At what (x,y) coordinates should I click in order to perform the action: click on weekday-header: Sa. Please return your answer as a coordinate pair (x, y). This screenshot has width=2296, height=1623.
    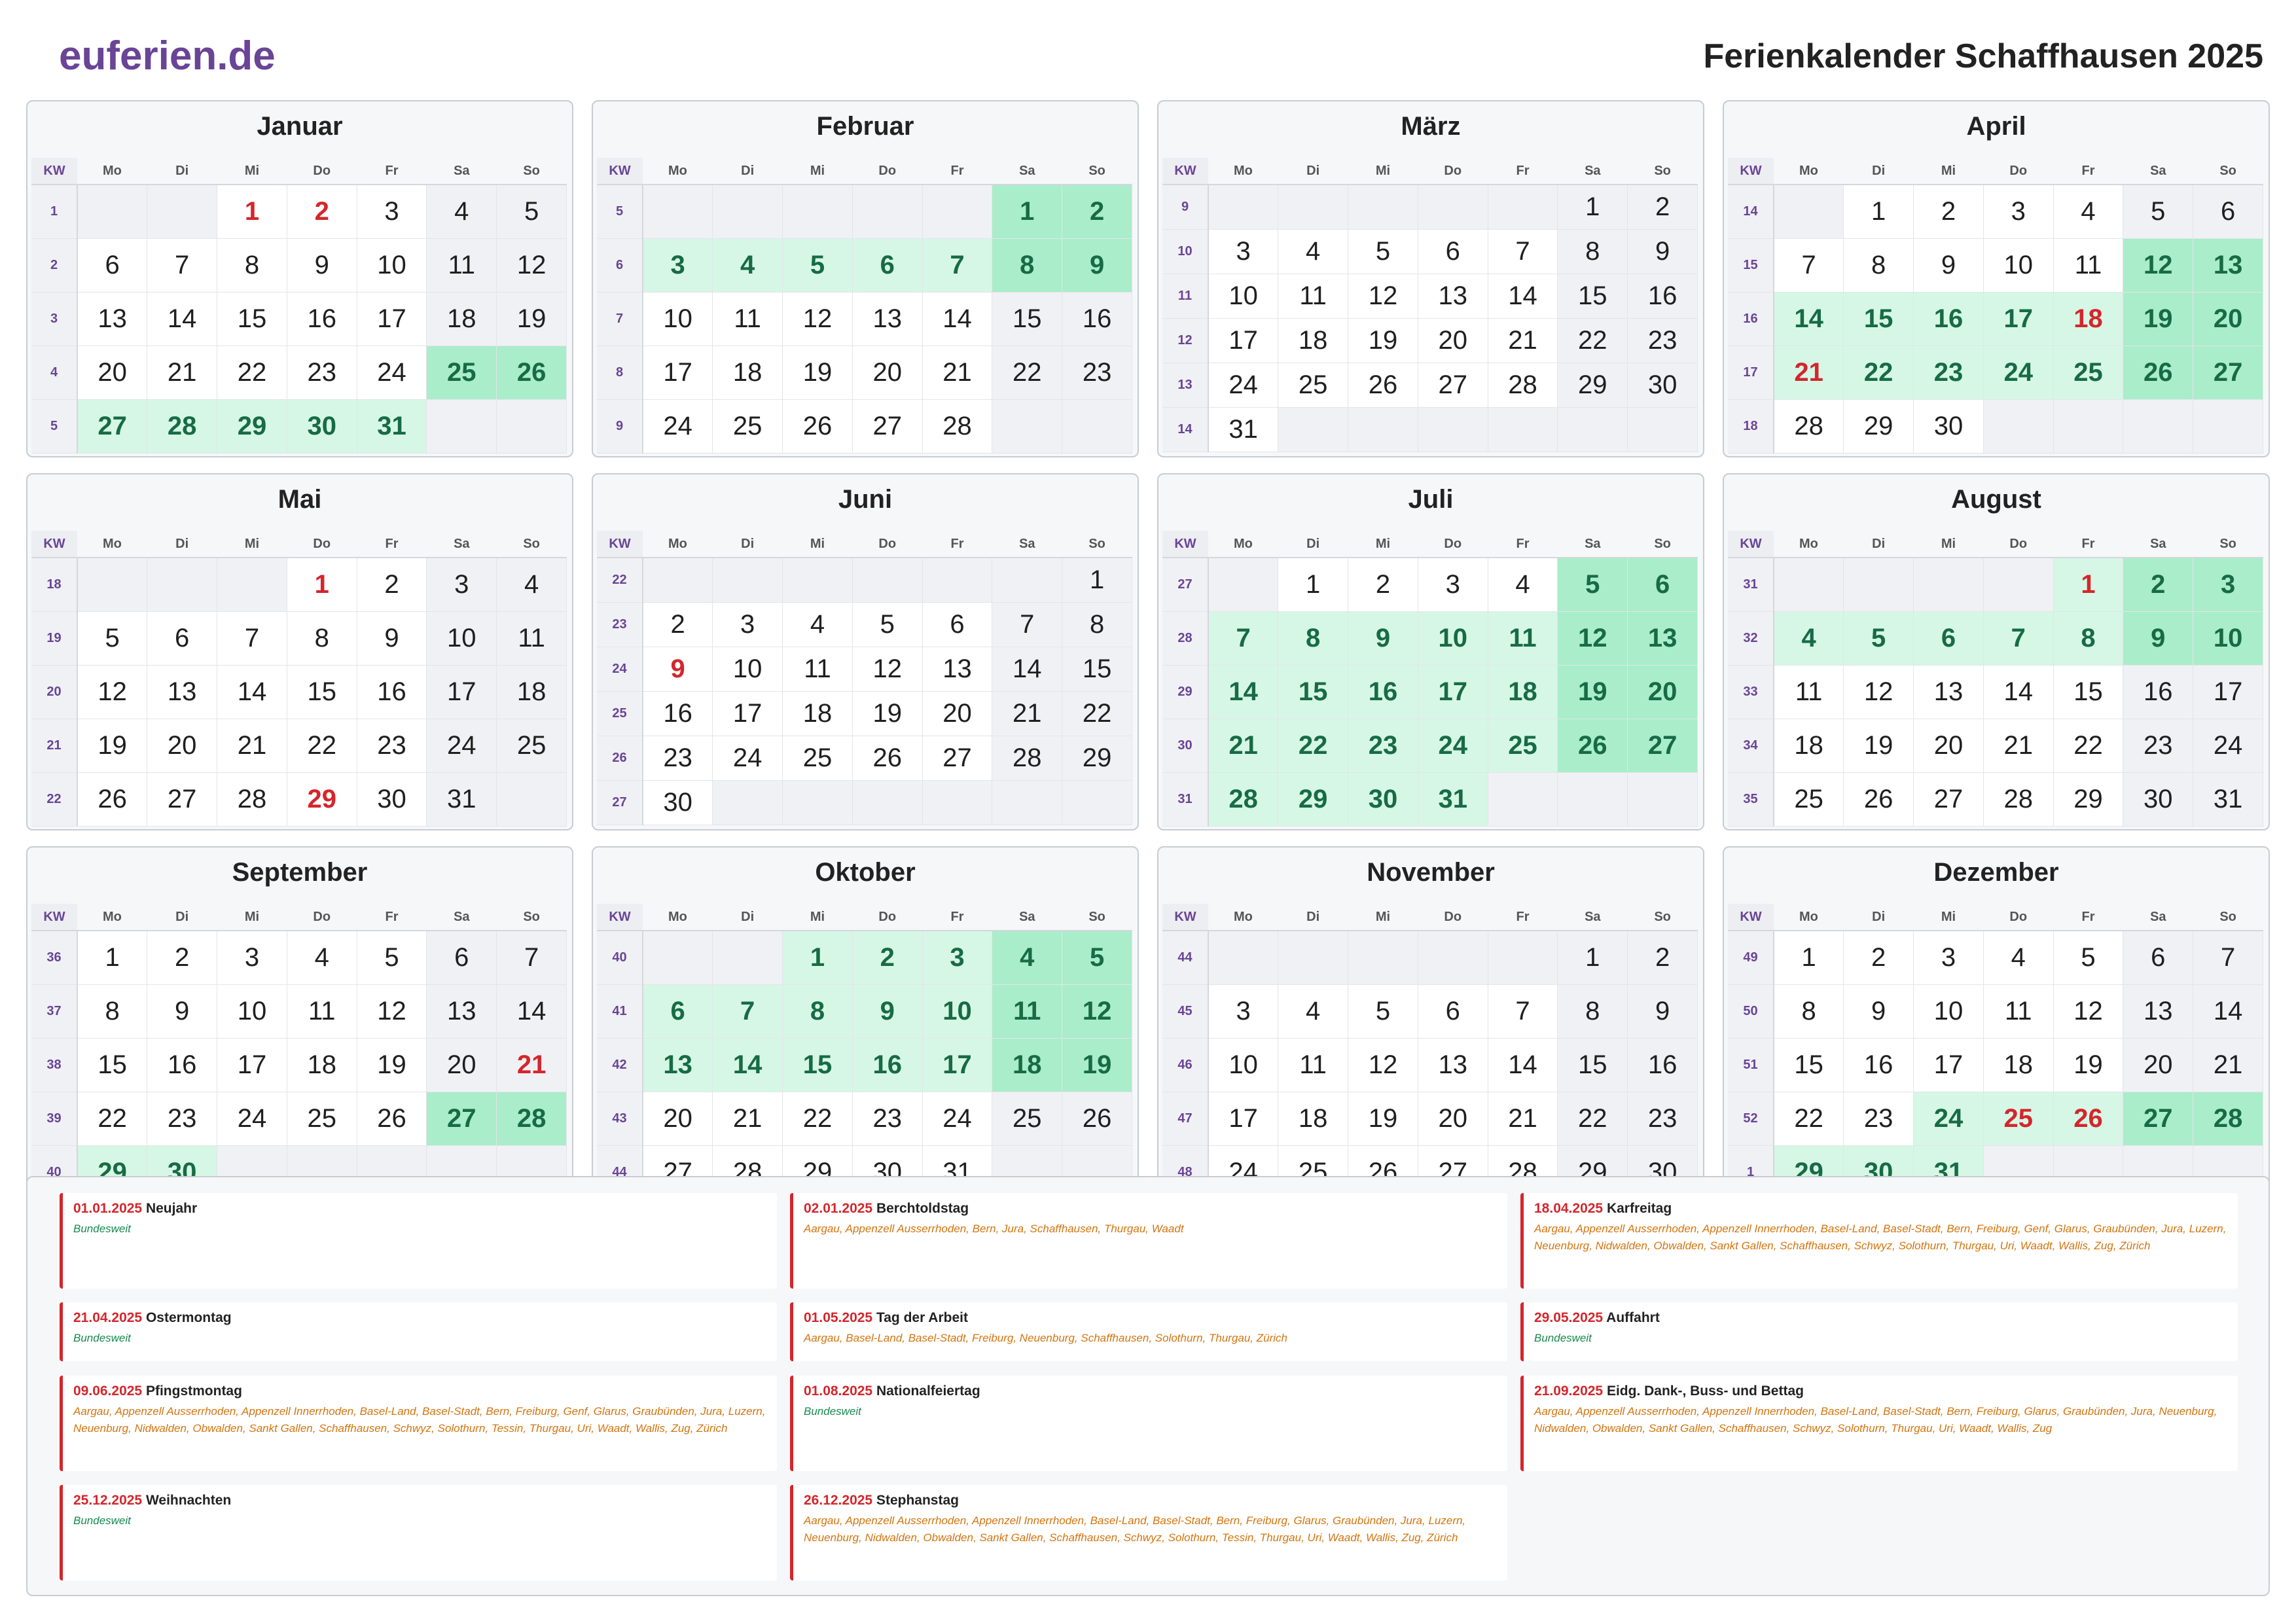
    Looking at the image, I should click on (461, 544).